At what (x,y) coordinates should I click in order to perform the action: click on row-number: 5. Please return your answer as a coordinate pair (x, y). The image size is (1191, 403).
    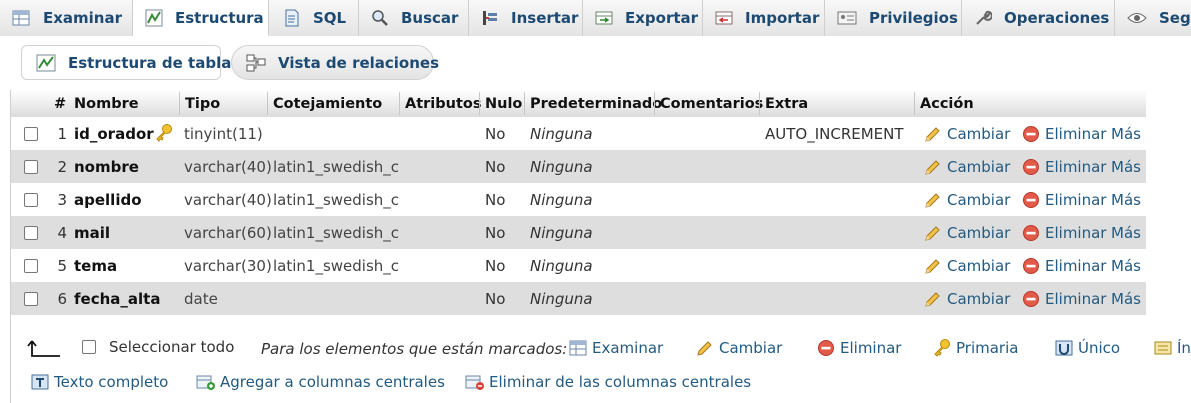
    Looking at the image, I should click on (62, 265).